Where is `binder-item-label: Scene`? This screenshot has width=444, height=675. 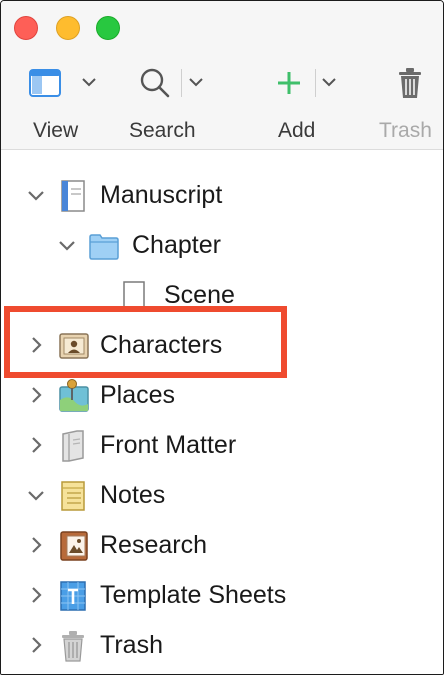
binder-item-label: Scene is located at coordinates (199, 295).